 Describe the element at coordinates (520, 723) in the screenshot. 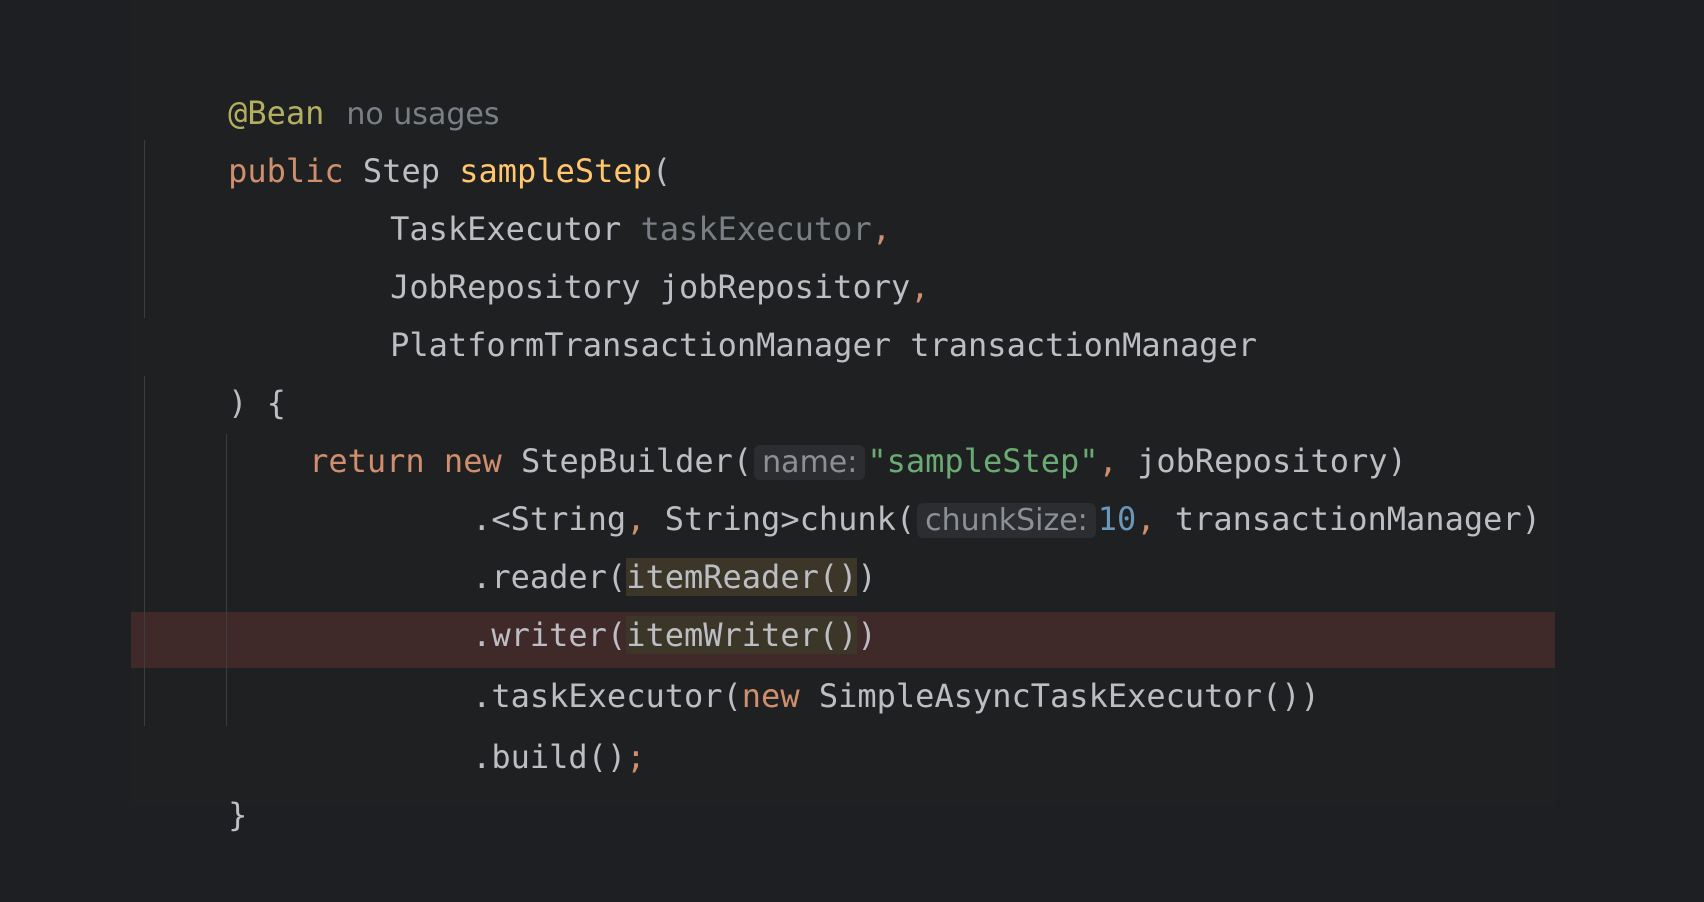

I see `code-line-build: .build();` at that location.